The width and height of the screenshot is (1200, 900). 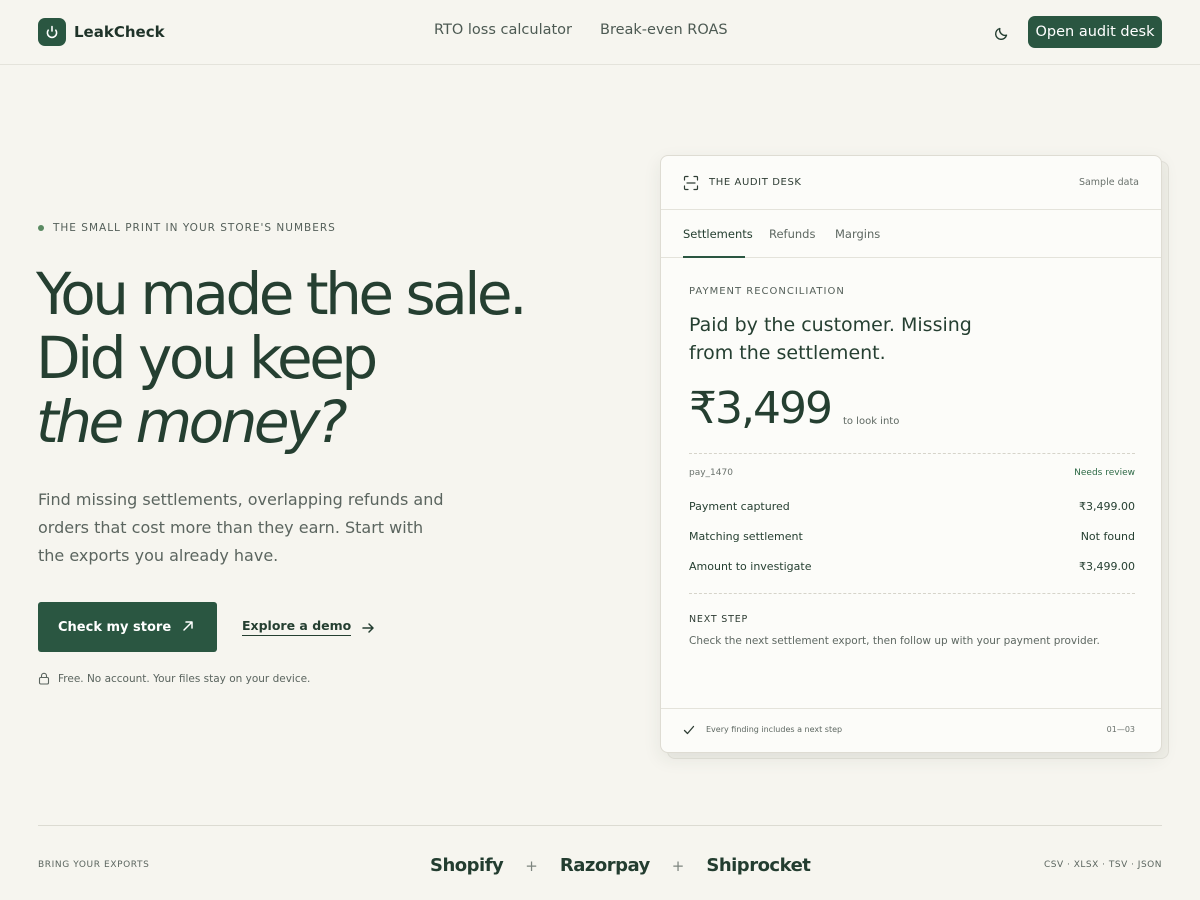 What do you see at coordinates (192, 422) in the screenshot?
I see `headline-line-3: the money?` at bounding box center [192, 422].